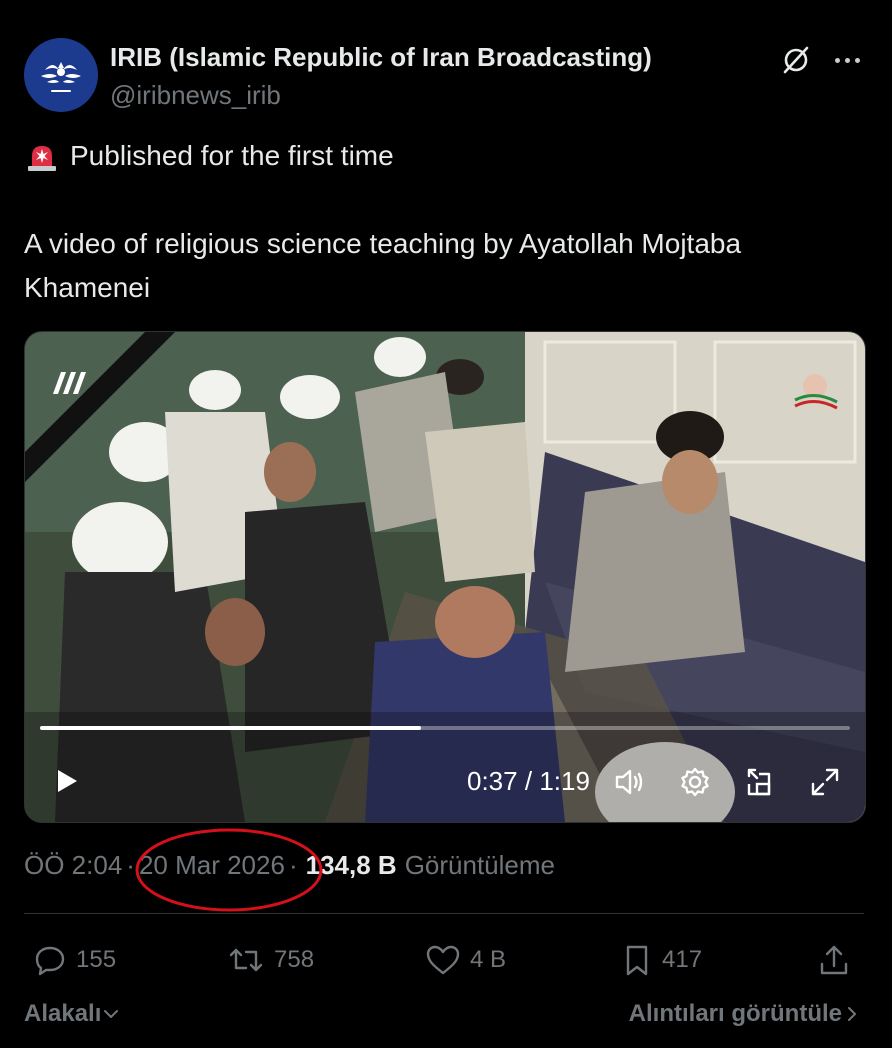  I want to click on author-handle: @iribnews_irib, so click(195, 95).